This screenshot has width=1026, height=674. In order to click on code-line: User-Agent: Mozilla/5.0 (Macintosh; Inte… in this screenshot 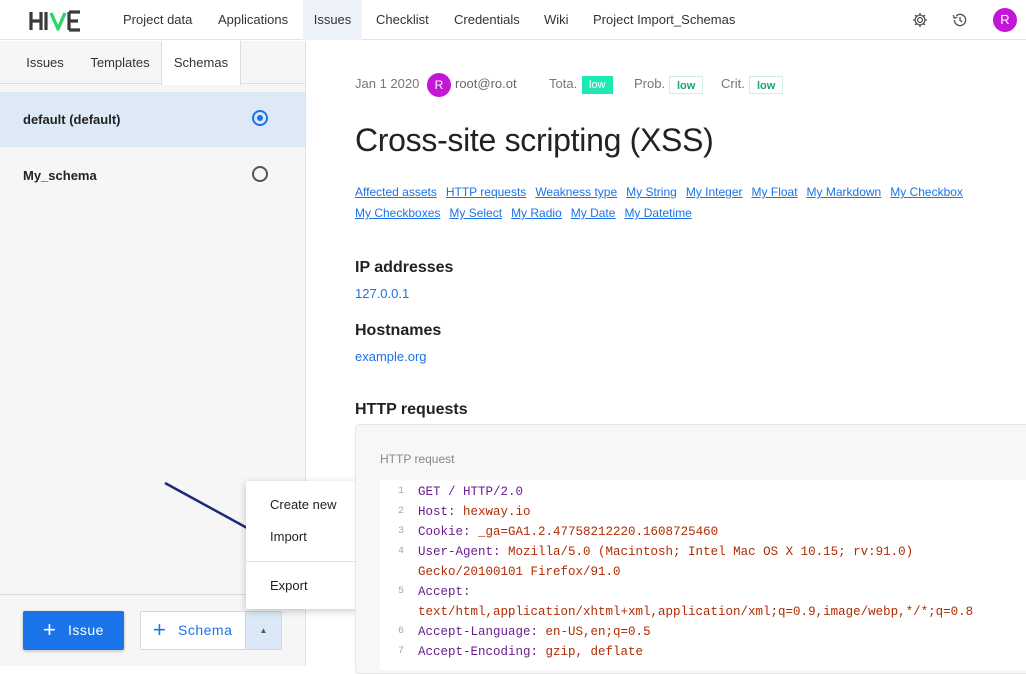, I will do `click(665, 552)`.